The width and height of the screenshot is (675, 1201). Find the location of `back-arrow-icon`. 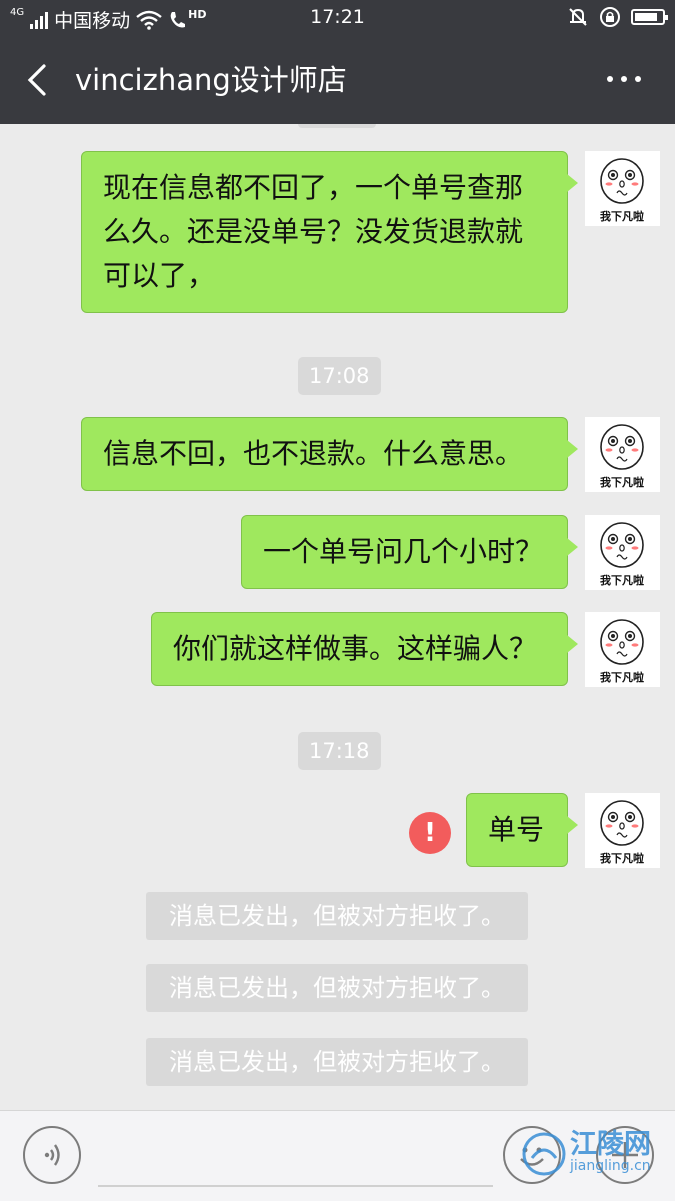

back-arrow-icon is located at coordinates (42, 80).